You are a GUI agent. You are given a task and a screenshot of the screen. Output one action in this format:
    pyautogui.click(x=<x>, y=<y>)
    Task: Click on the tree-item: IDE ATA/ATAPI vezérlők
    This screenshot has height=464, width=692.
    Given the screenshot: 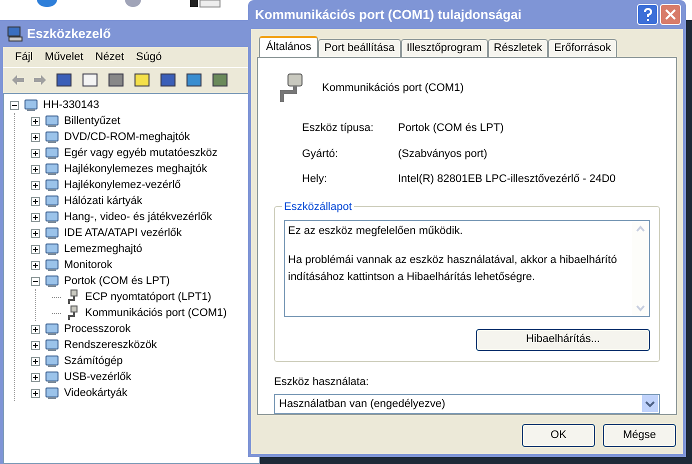 What is the action you would take?
    pyautogui.click(x=123, y=233)
    